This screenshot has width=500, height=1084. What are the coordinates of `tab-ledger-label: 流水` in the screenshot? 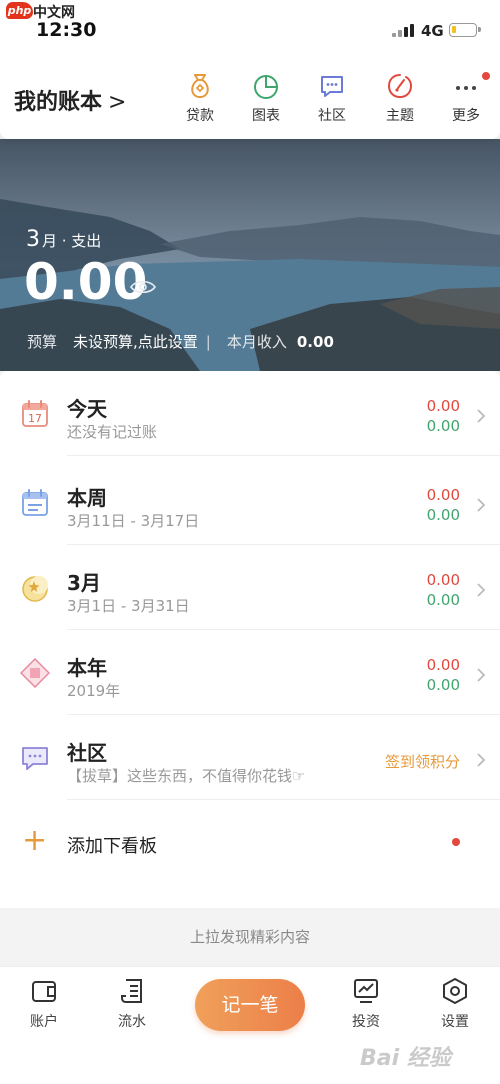 It's located at (132, 1022).